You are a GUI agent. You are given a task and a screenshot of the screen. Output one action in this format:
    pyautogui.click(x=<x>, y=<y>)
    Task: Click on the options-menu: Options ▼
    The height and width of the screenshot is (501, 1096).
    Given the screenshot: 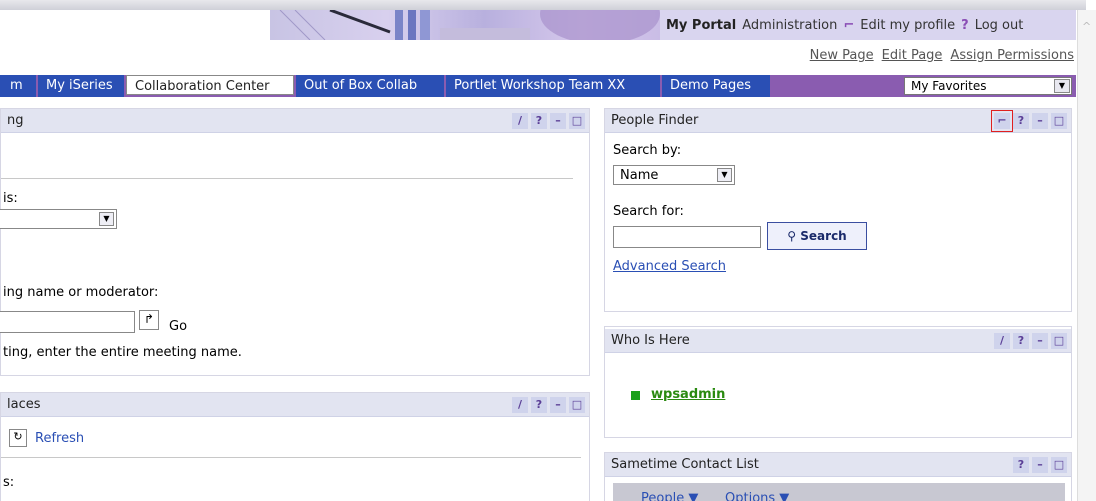 What is the action you would take?
    pyautogui.click(x=757, y=496)
    